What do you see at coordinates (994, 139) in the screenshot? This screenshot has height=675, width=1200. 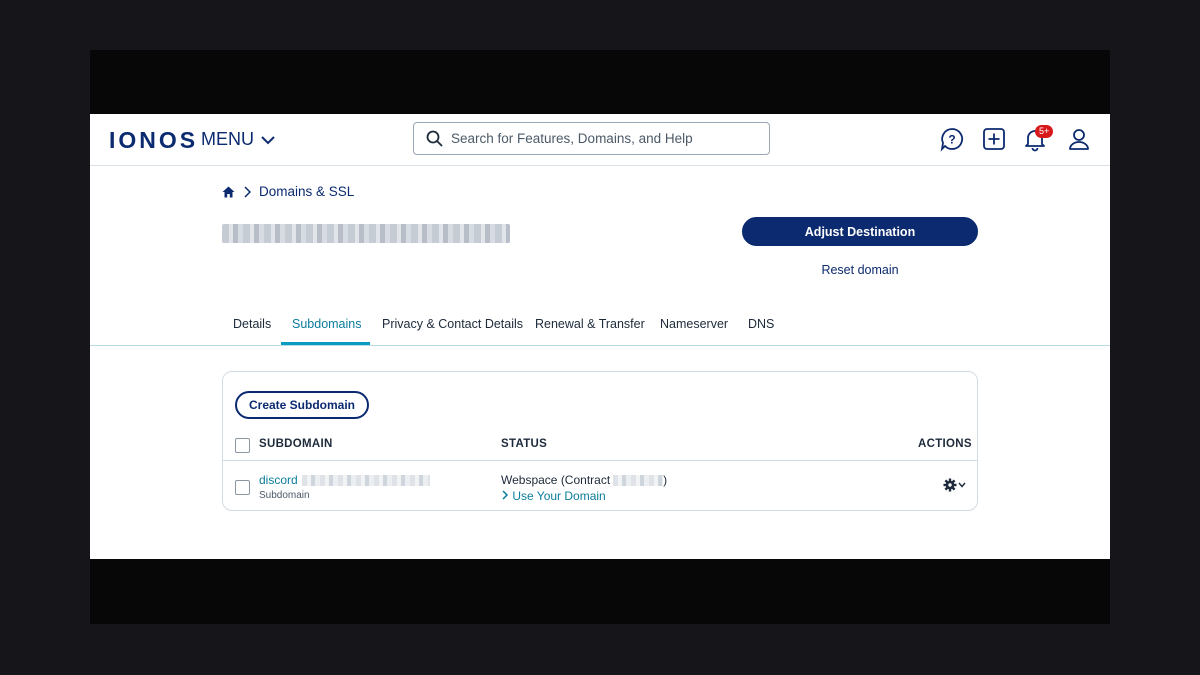 I see `add-icon` at bounding box center [994, 139].